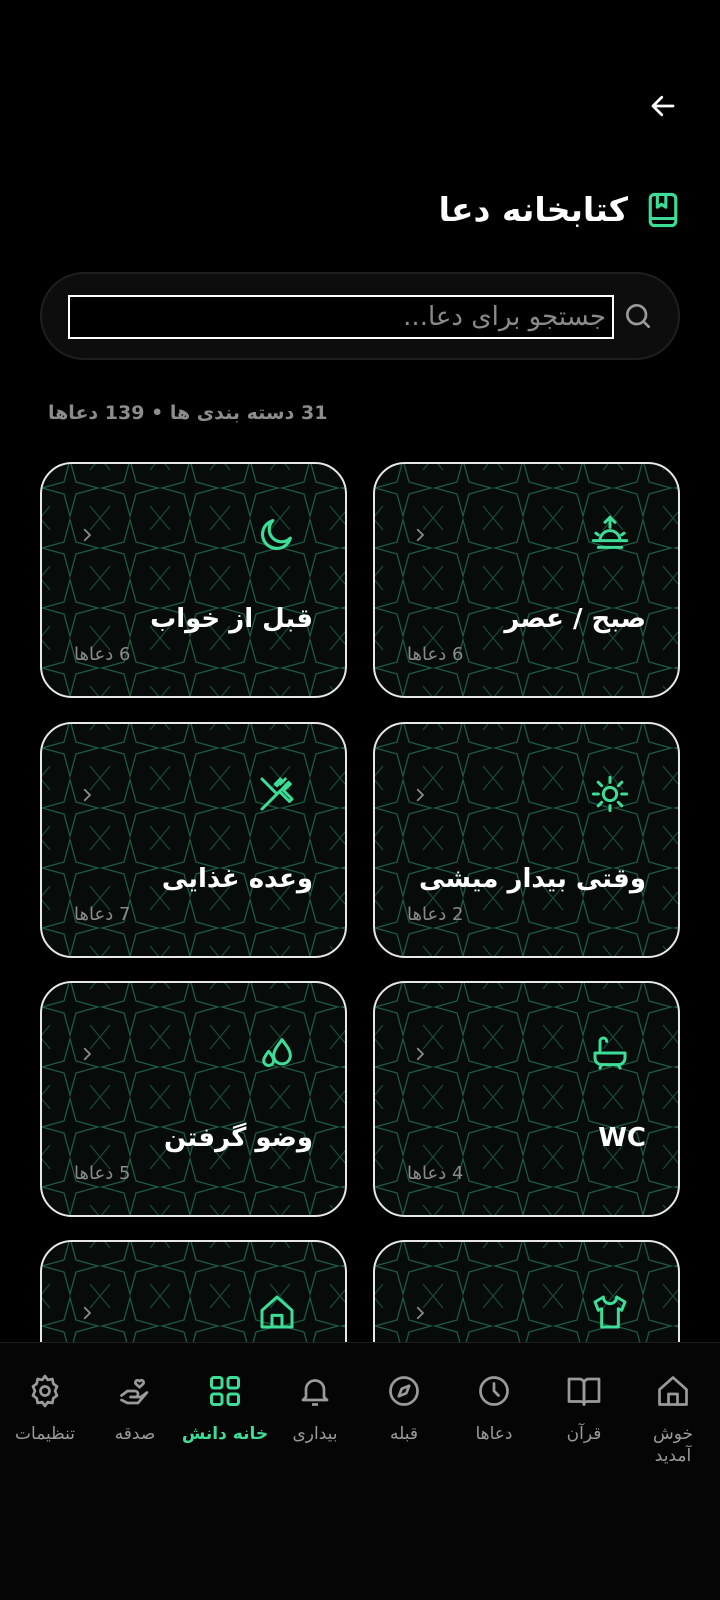 The width and height of the screenshot is (720, 1600). Describe the element at coordinates (102, 914) in the screenshot. I see `category-count: 7 دعاها` at that location.